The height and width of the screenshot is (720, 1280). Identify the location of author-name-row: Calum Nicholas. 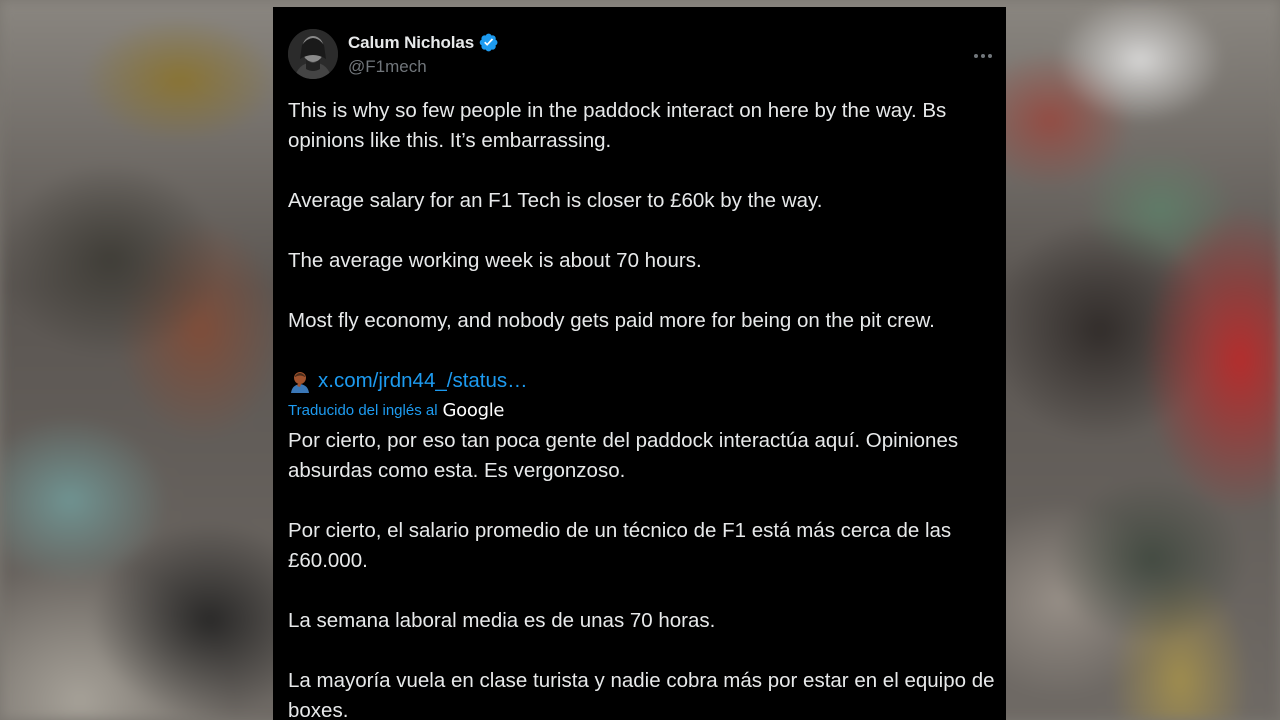
(423, 42).